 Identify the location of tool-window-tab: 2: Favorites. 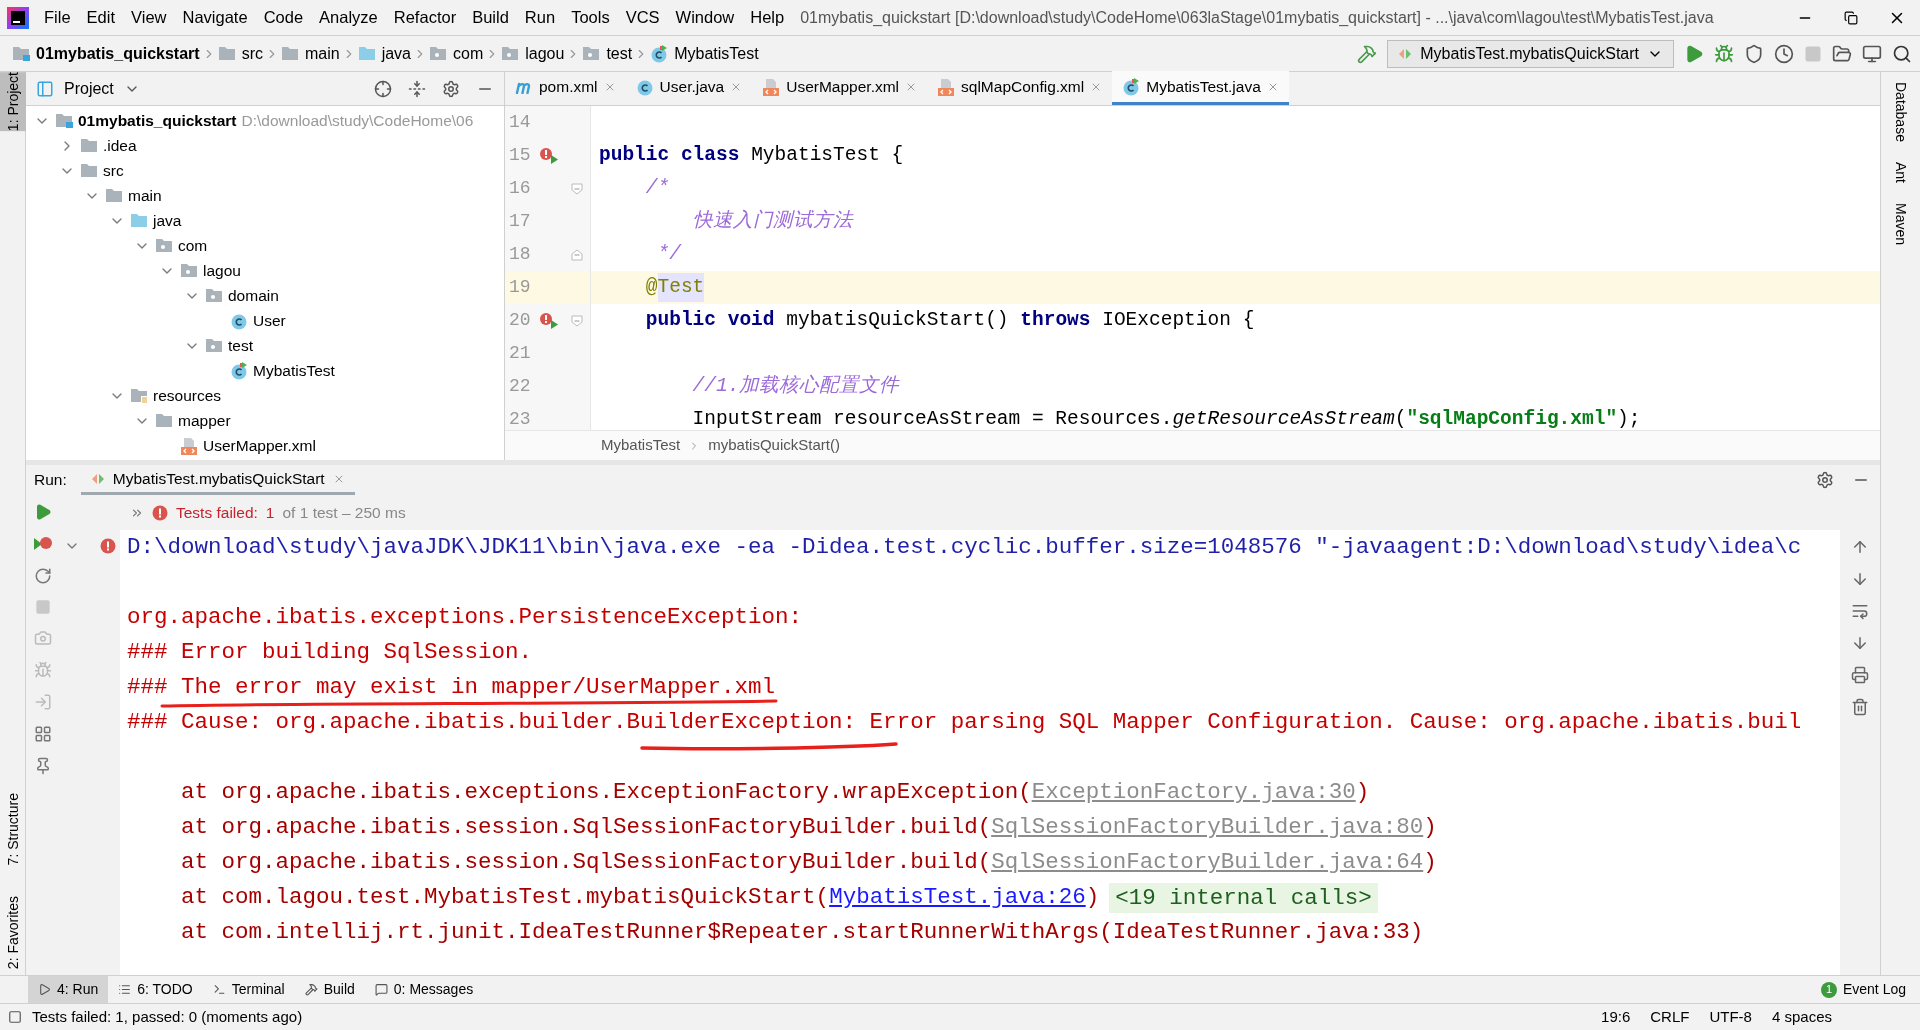
(13, 932).